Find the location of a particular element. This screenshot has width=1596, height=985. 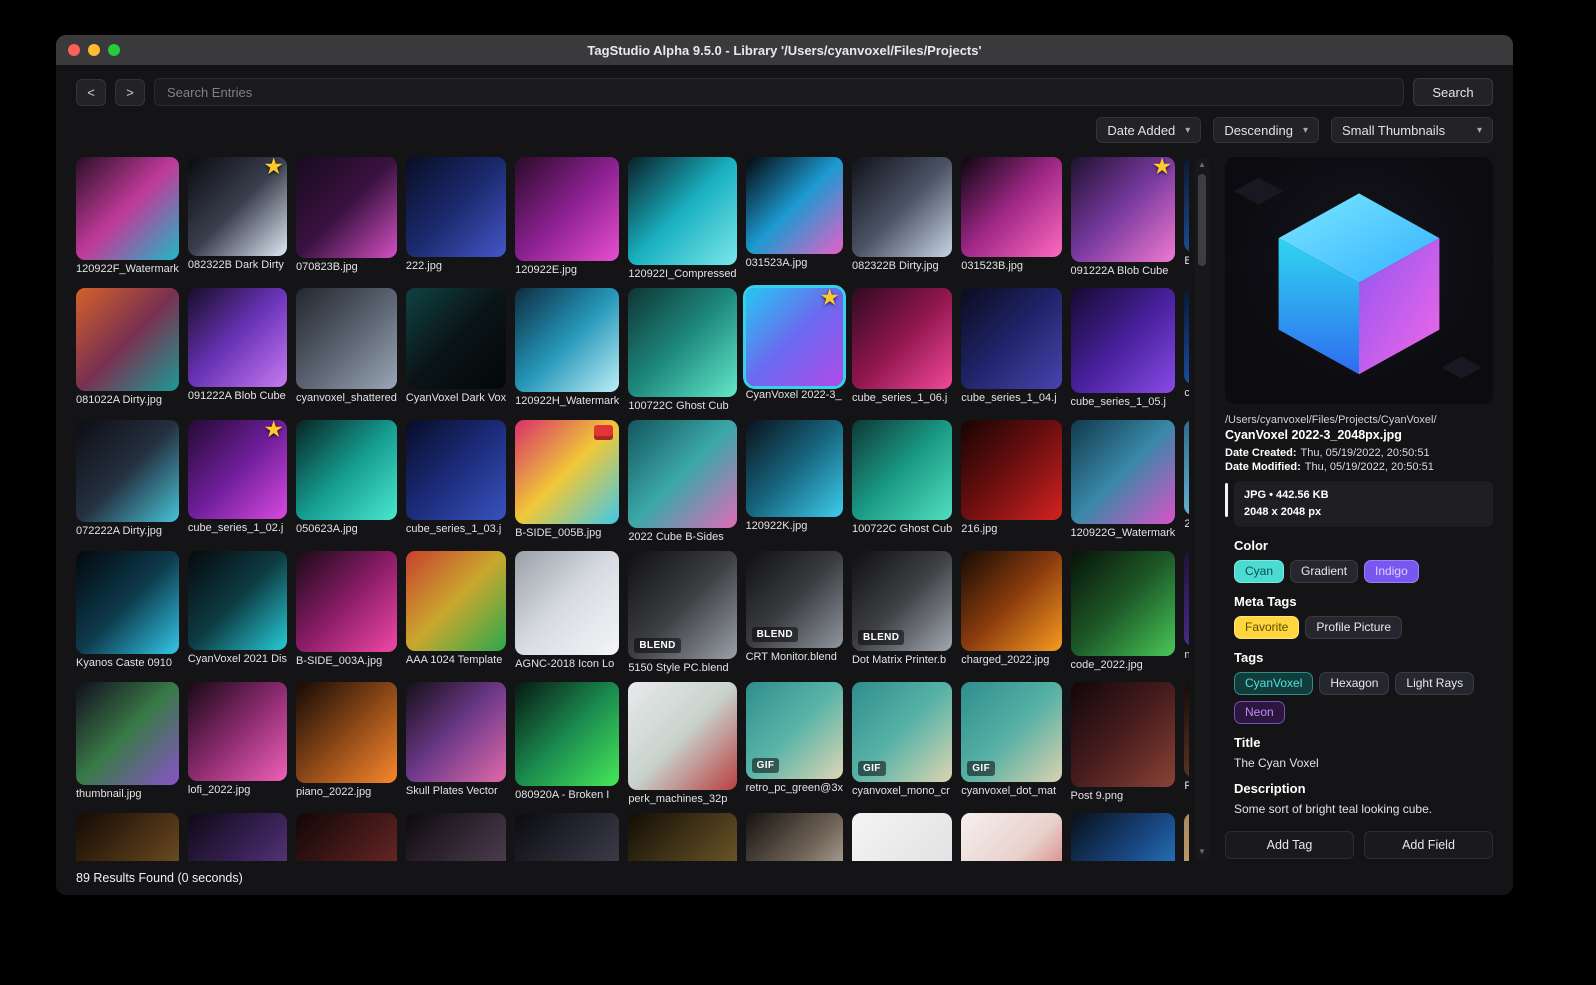

grid-item: cube_series_1_03.j is located at coordinates (456, 481).